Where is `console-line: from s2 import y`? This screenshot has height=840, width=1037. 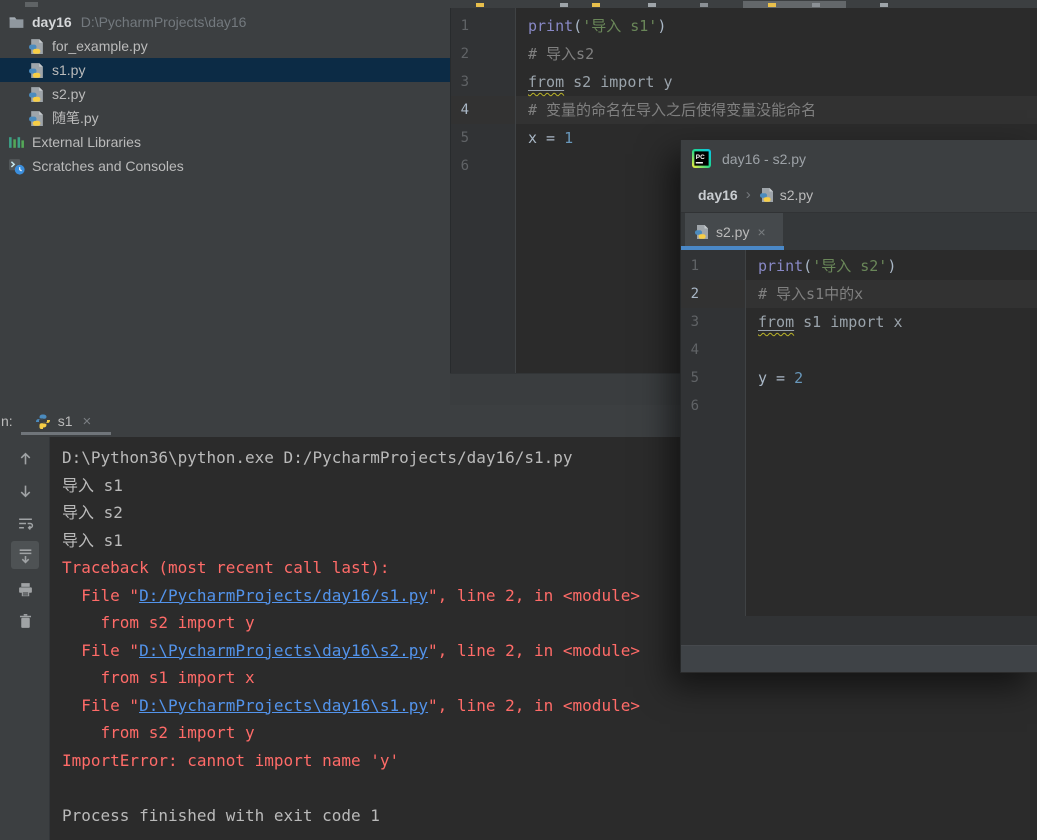
console-line: from s2 import y is located at coordinates (158, 732).